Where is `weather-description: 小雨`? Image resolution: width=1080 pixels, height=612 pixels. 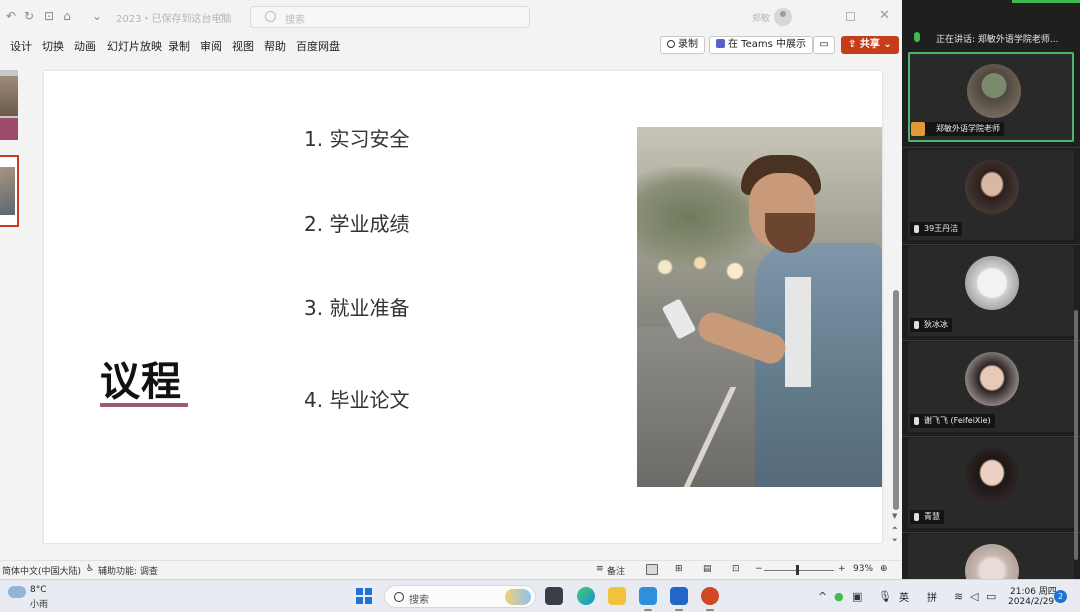
weather-description: 小雨 is located at coordinates (39, 603).